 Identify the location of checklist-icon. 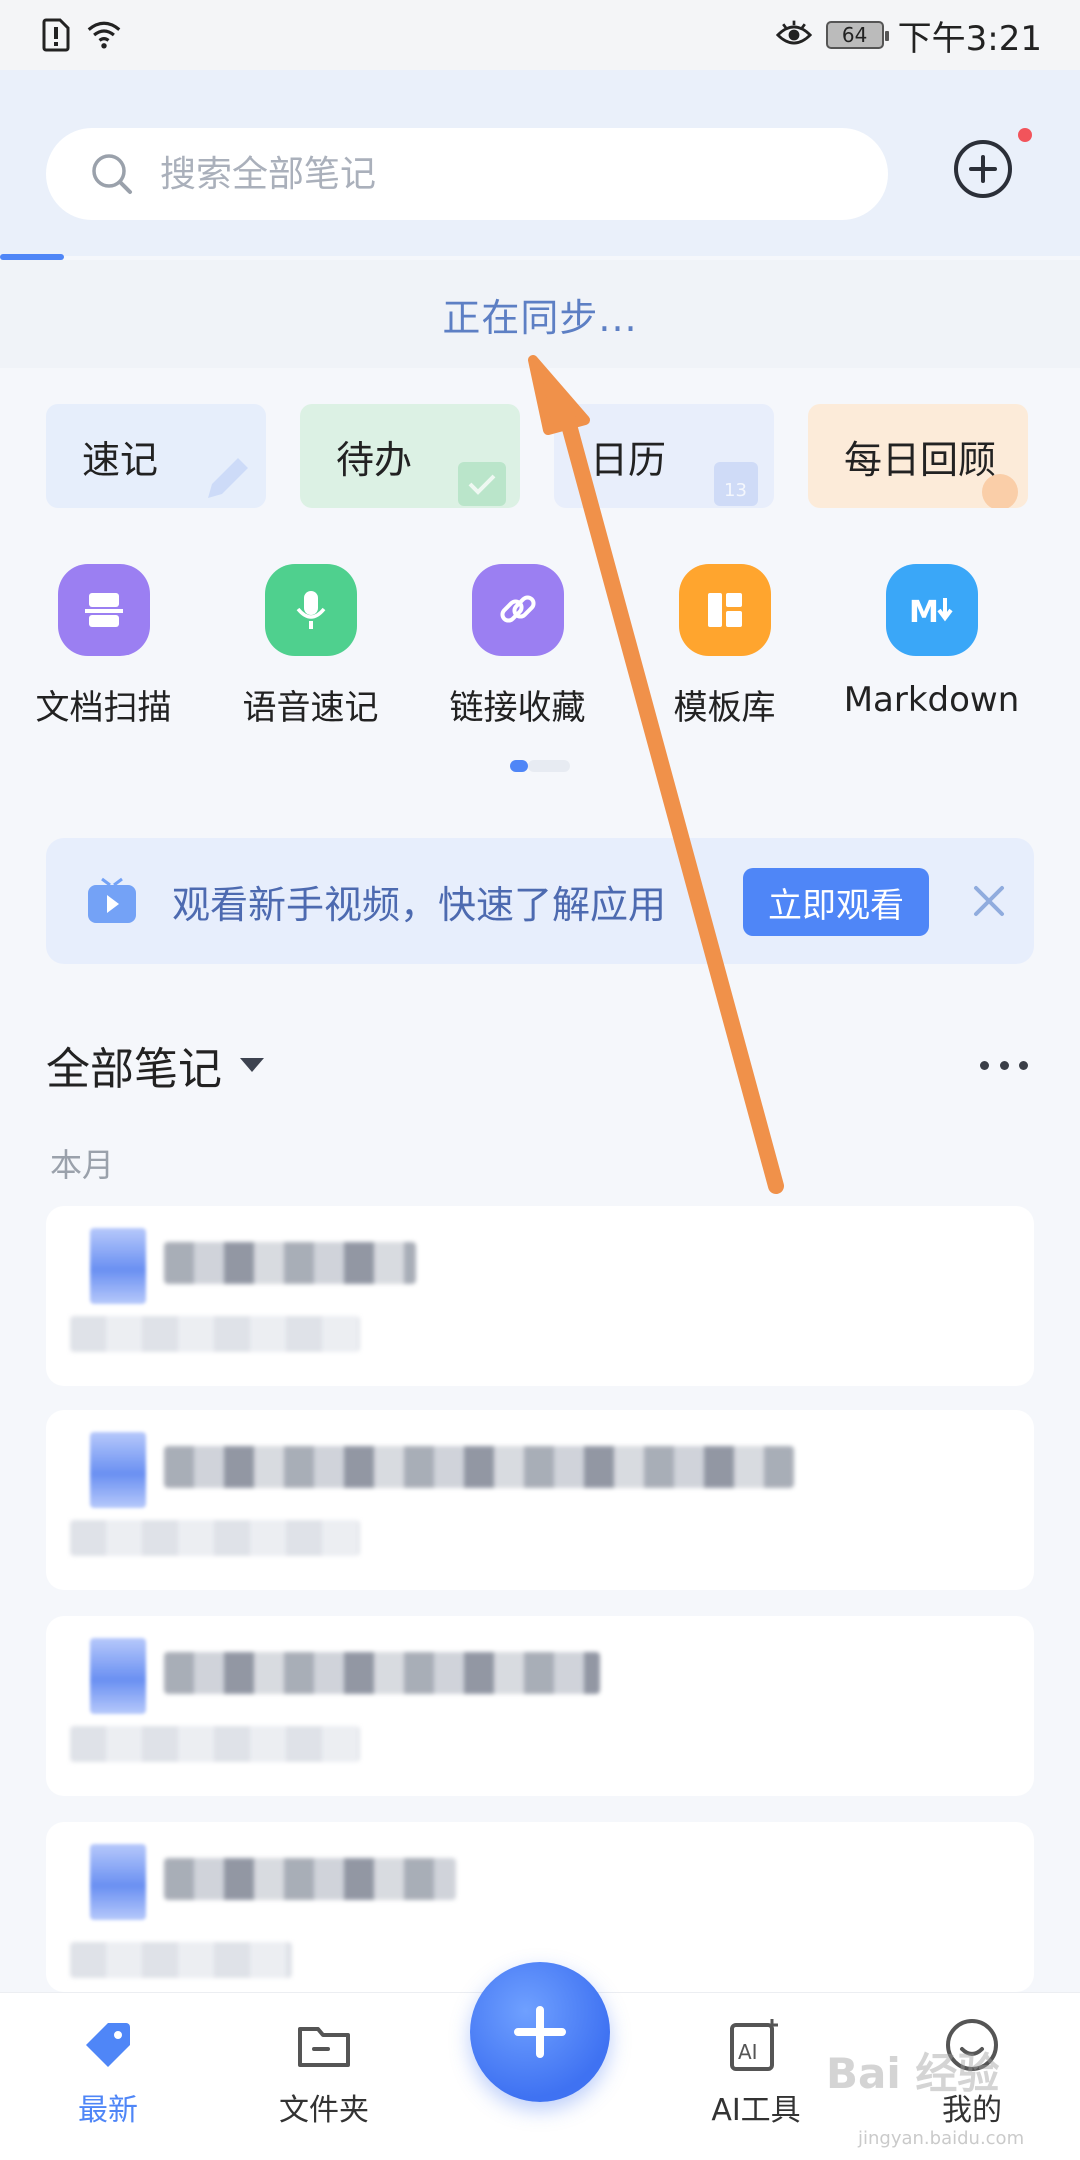
(482, 484).